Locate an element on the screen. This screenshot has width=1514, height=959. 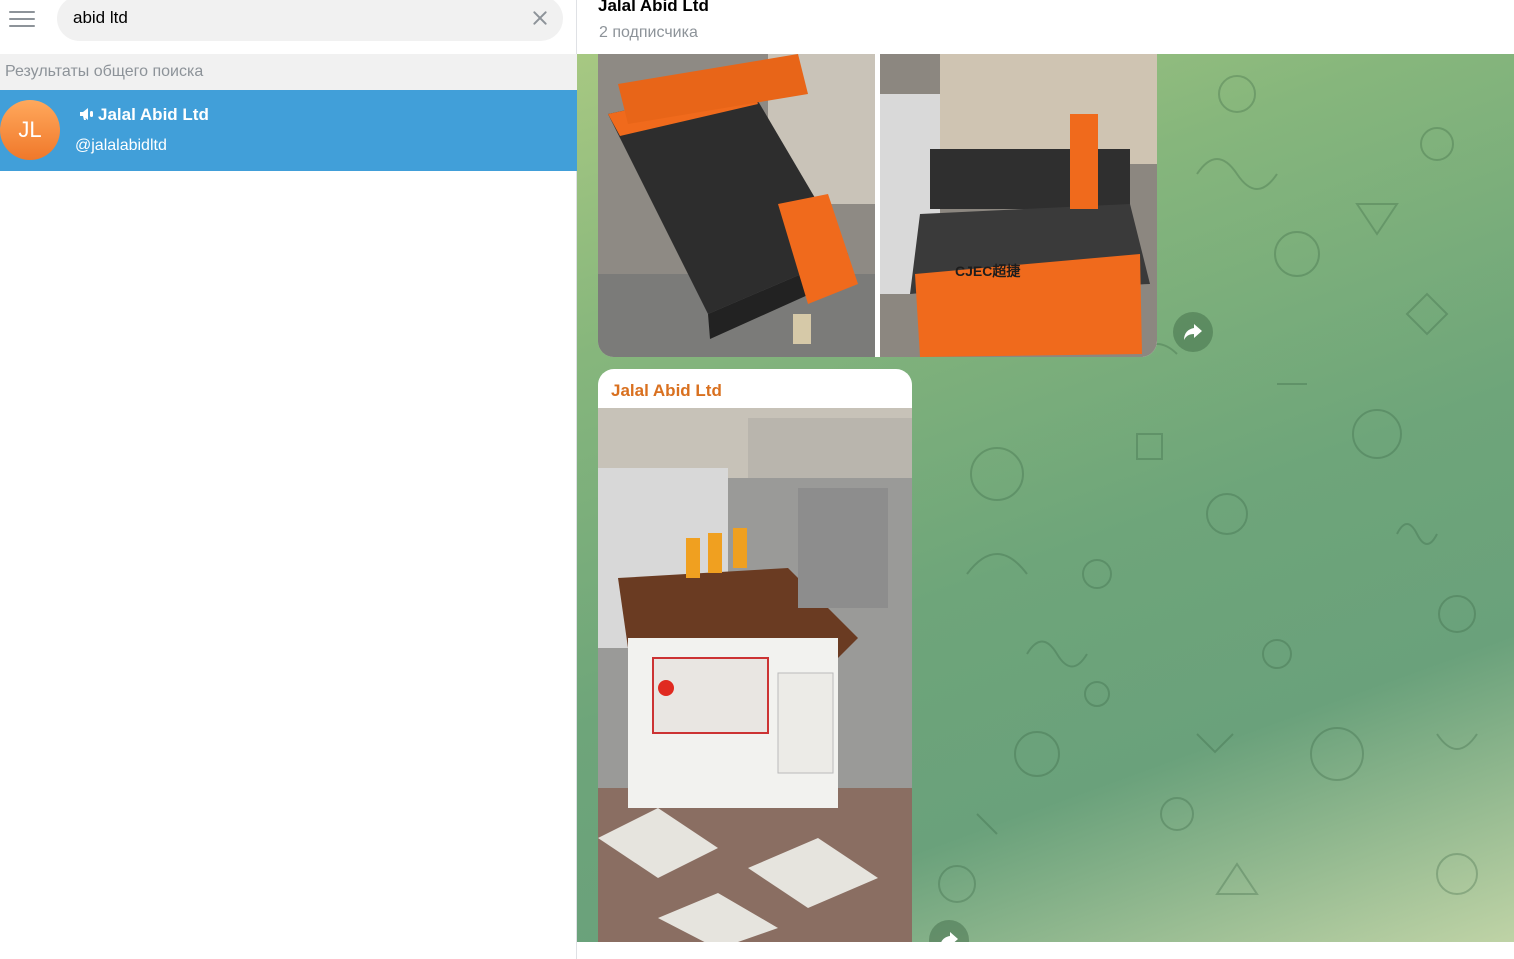
message-input-bar is located at coordinates (1045, 950).